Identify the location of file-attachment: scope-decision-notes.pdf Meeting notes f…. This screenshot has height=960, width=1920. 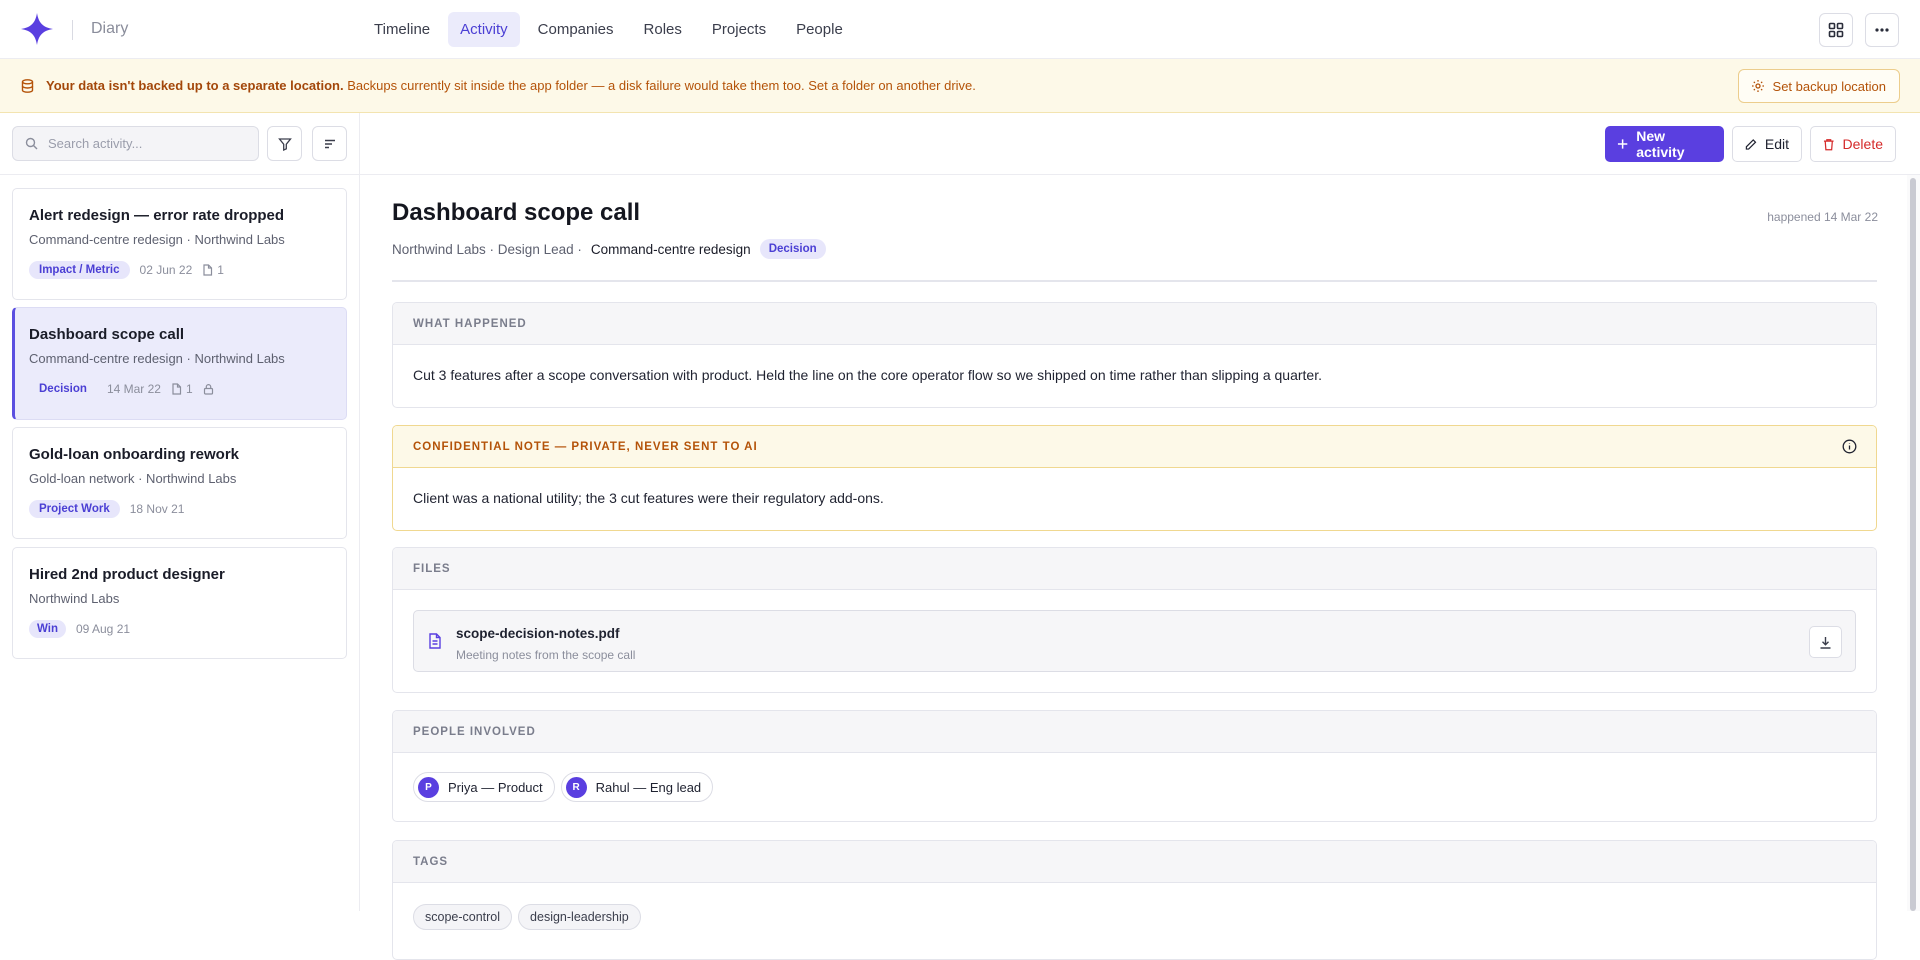
(1134, 641).